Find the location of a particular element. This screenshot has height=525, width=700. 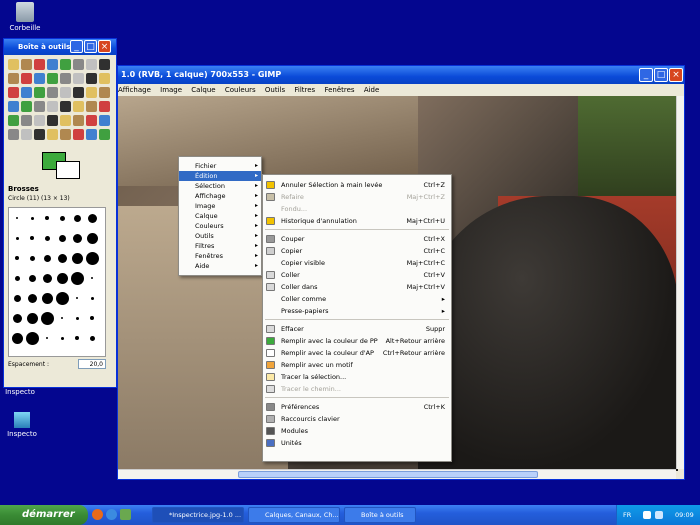

edit-menu-item: Copier visible Maj+Ctrl+C is located at coordinates (357, 263).